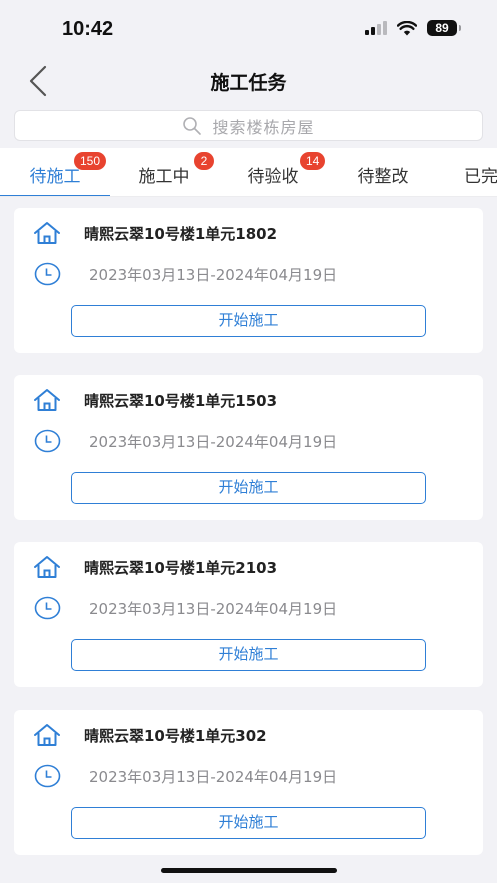 The image size is (497, 883). Describe the element at coordinates (181, 400) in the screenshot. I see `task-title: 晴熙云翠10号楼1单元1503` at that location.